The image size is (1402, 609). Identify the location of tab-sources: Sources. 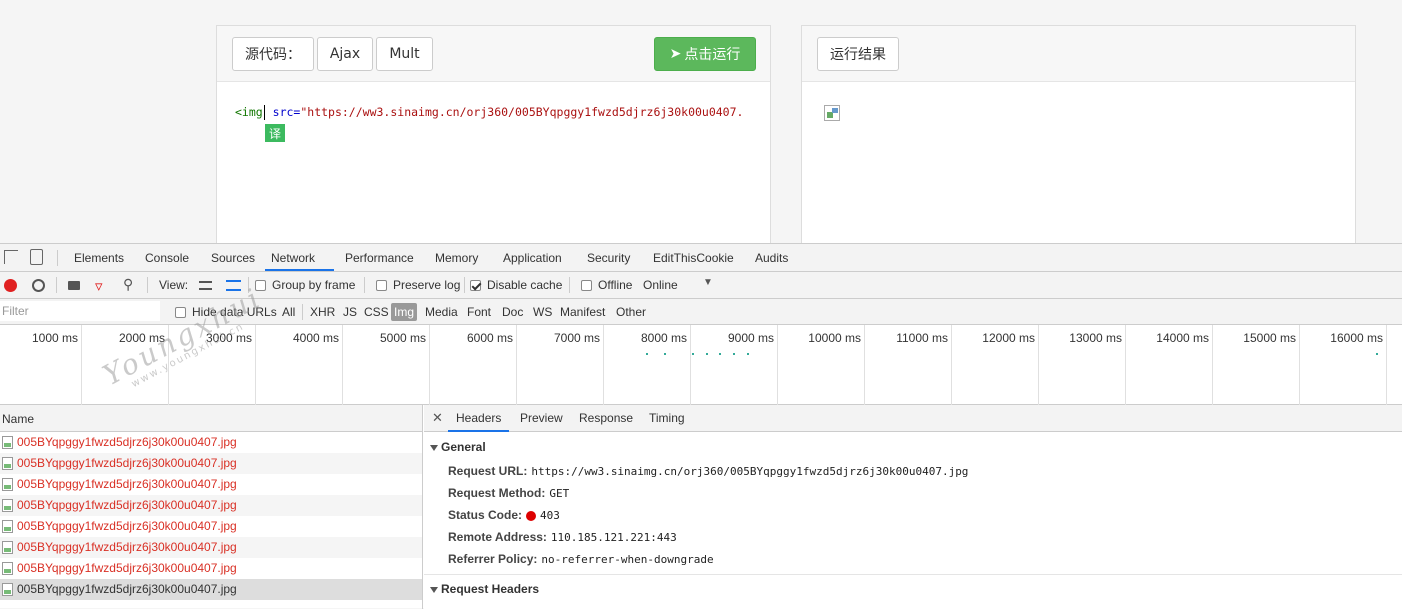
(233, 257).